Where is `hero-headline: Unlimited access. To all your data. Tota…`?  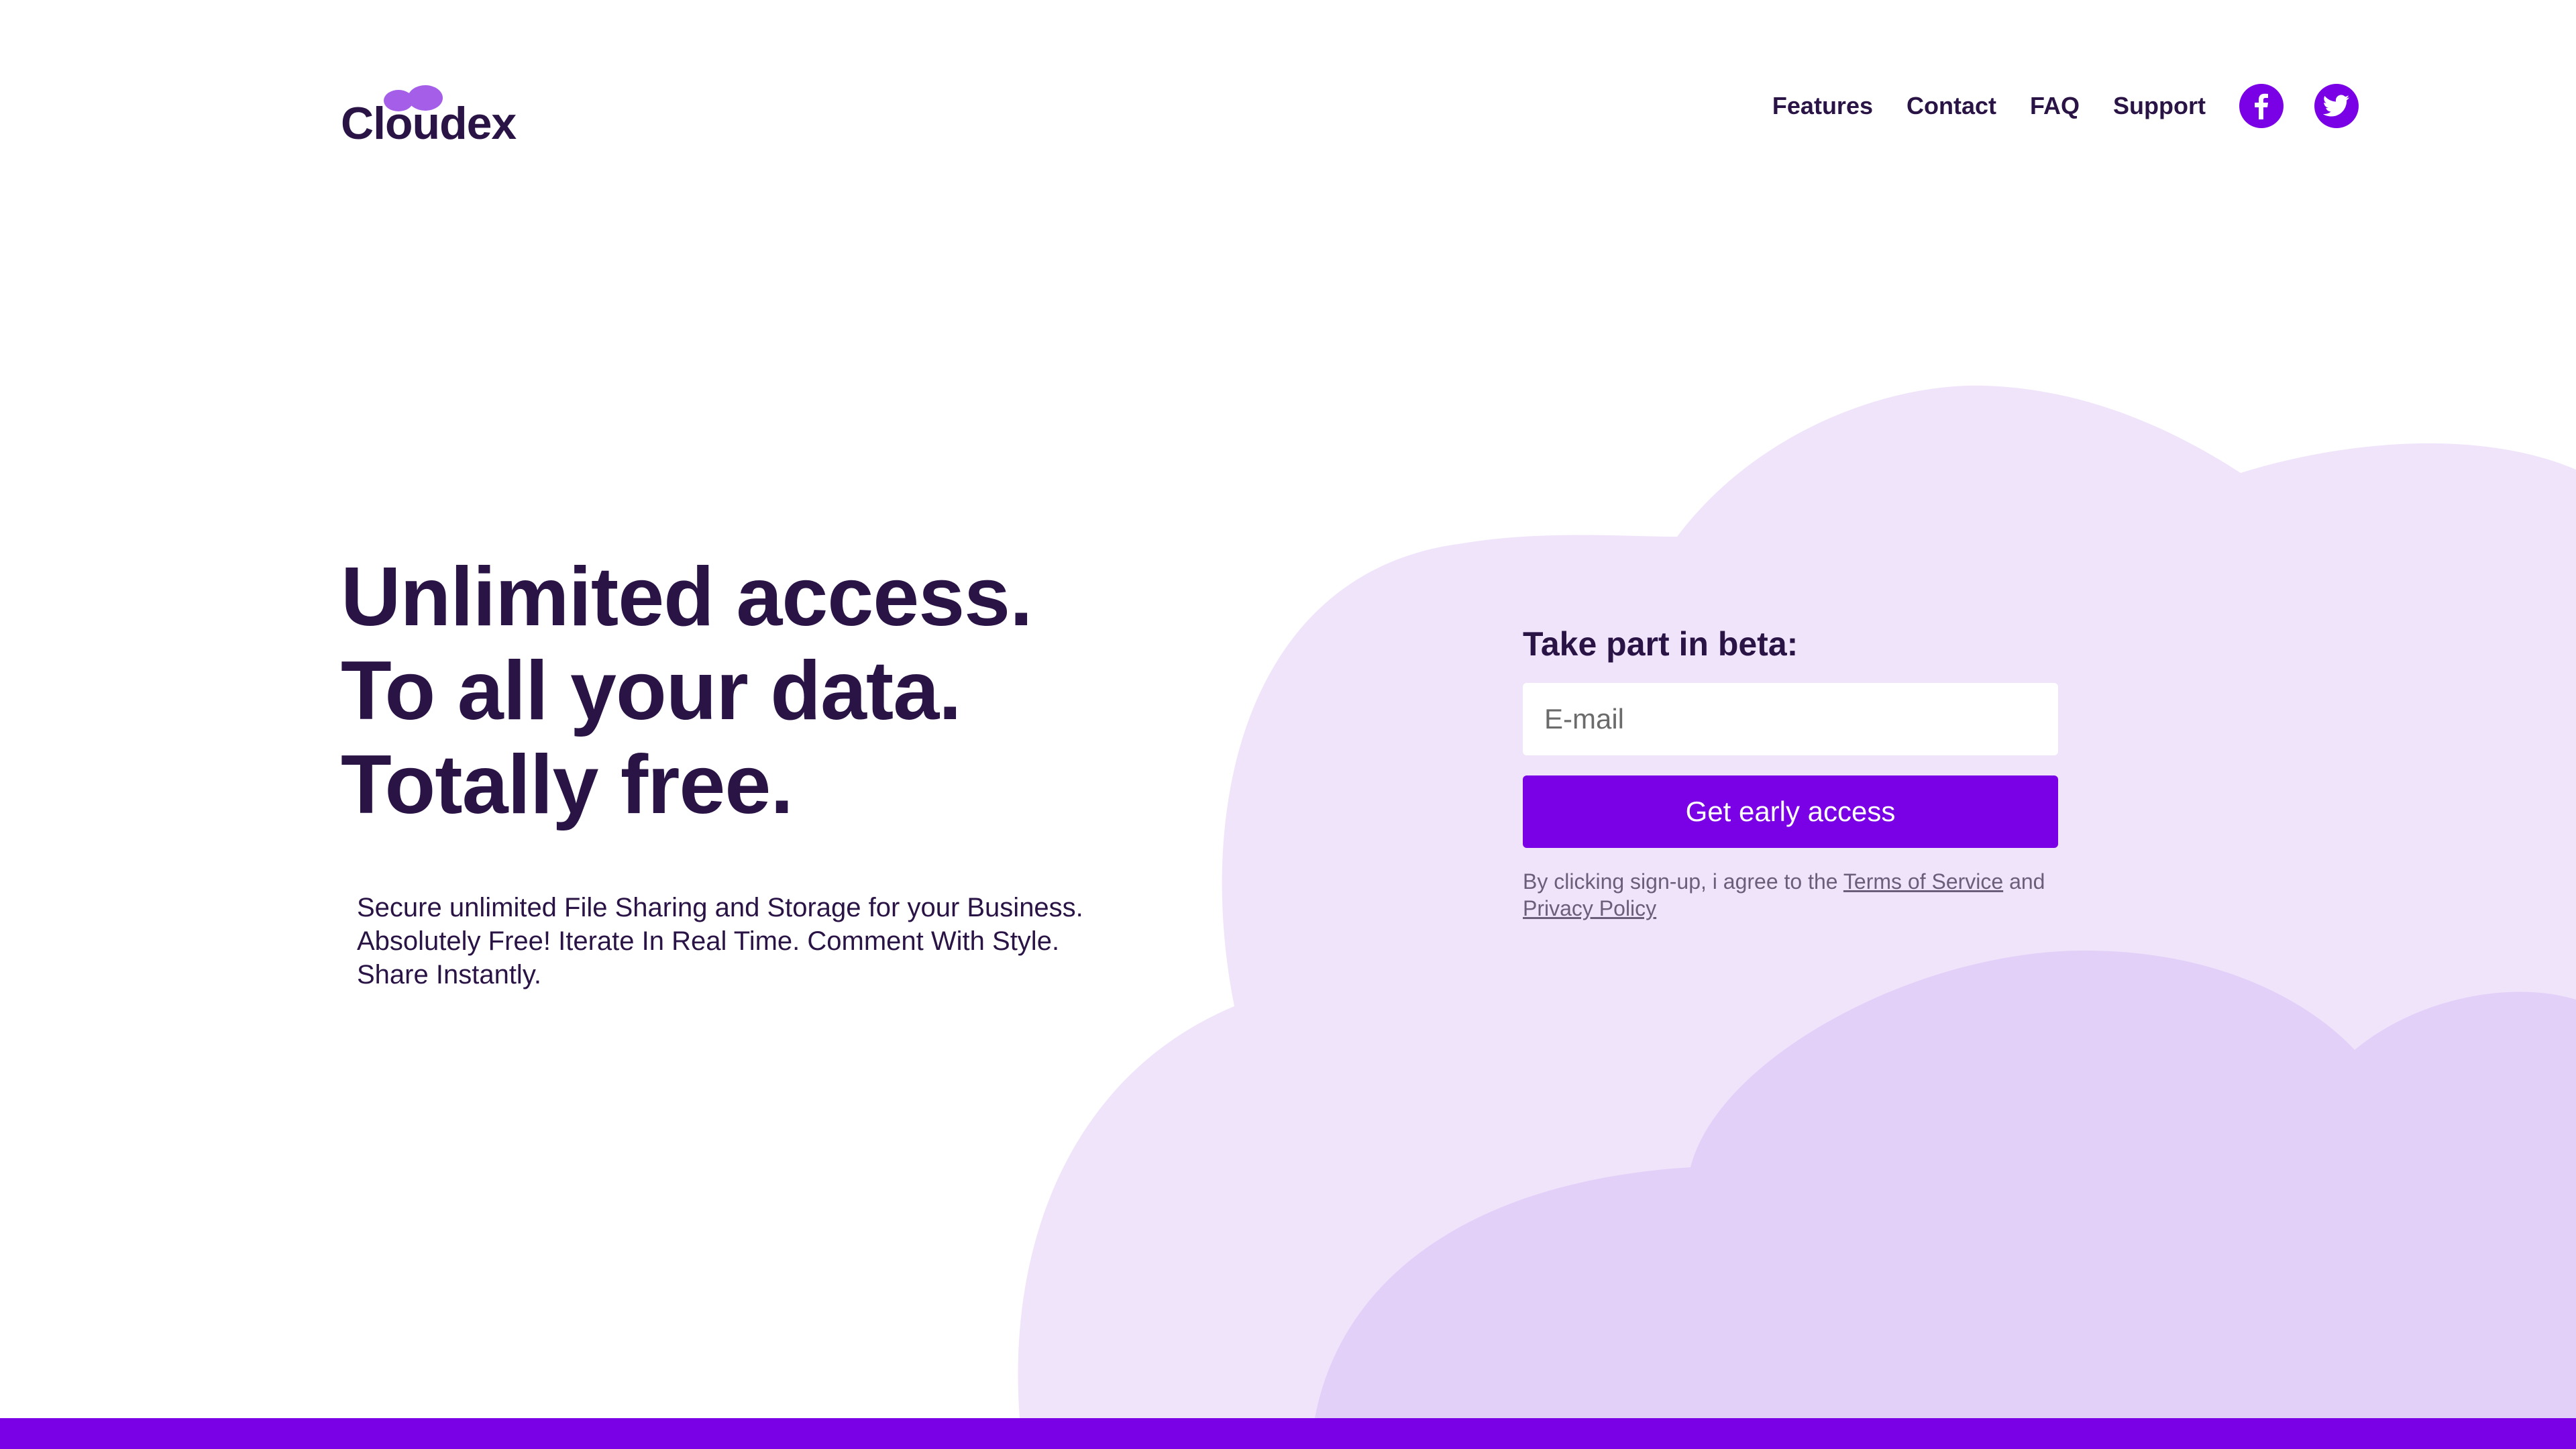
hero-headline: Unlimited access. To all your data. Tota… is located at coordinates (687, 691).